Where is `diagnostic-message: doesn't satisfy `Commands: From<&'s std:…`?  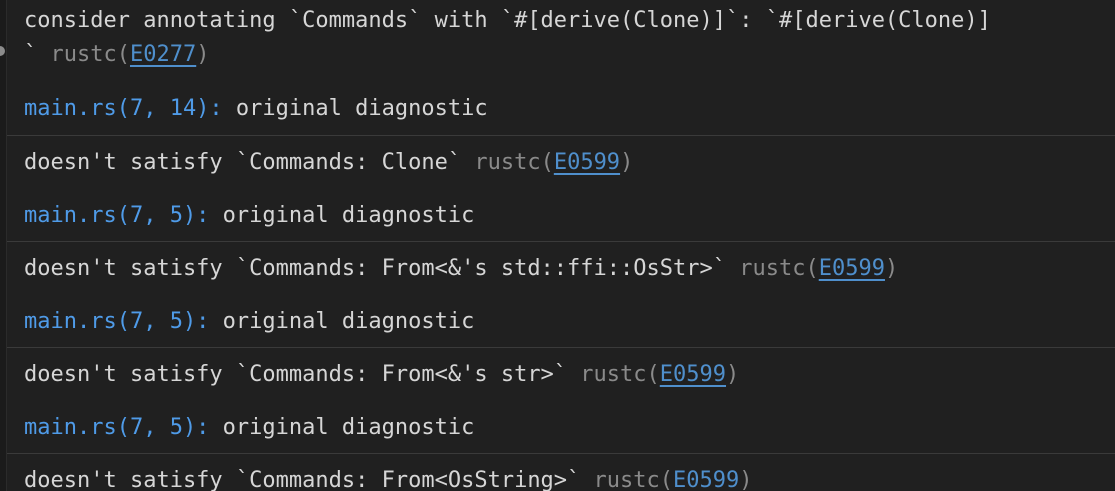 diagnostic-message: doesn't satisfy `Commands: From<&'s std:… is located at coordinates (382, 268).